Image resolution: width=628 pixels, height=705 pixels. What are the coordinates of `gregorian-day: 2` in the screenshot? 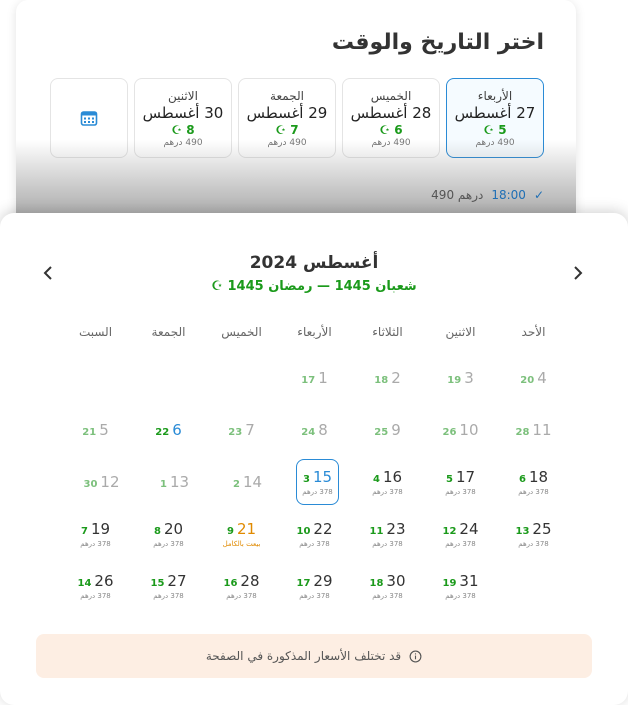 It's located at (396, 378).